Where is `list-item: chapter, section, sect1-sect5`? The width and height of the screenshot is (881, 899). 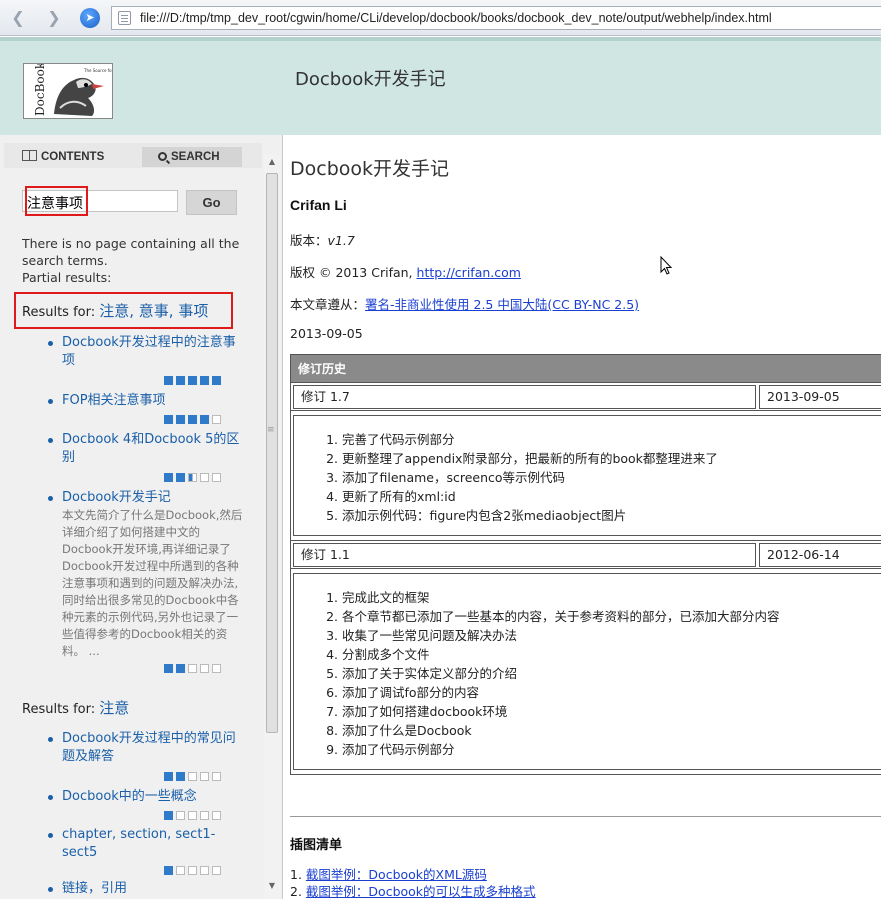 list-item: chapter, section, sect1-sect5 is located at coordinates (148, 844).